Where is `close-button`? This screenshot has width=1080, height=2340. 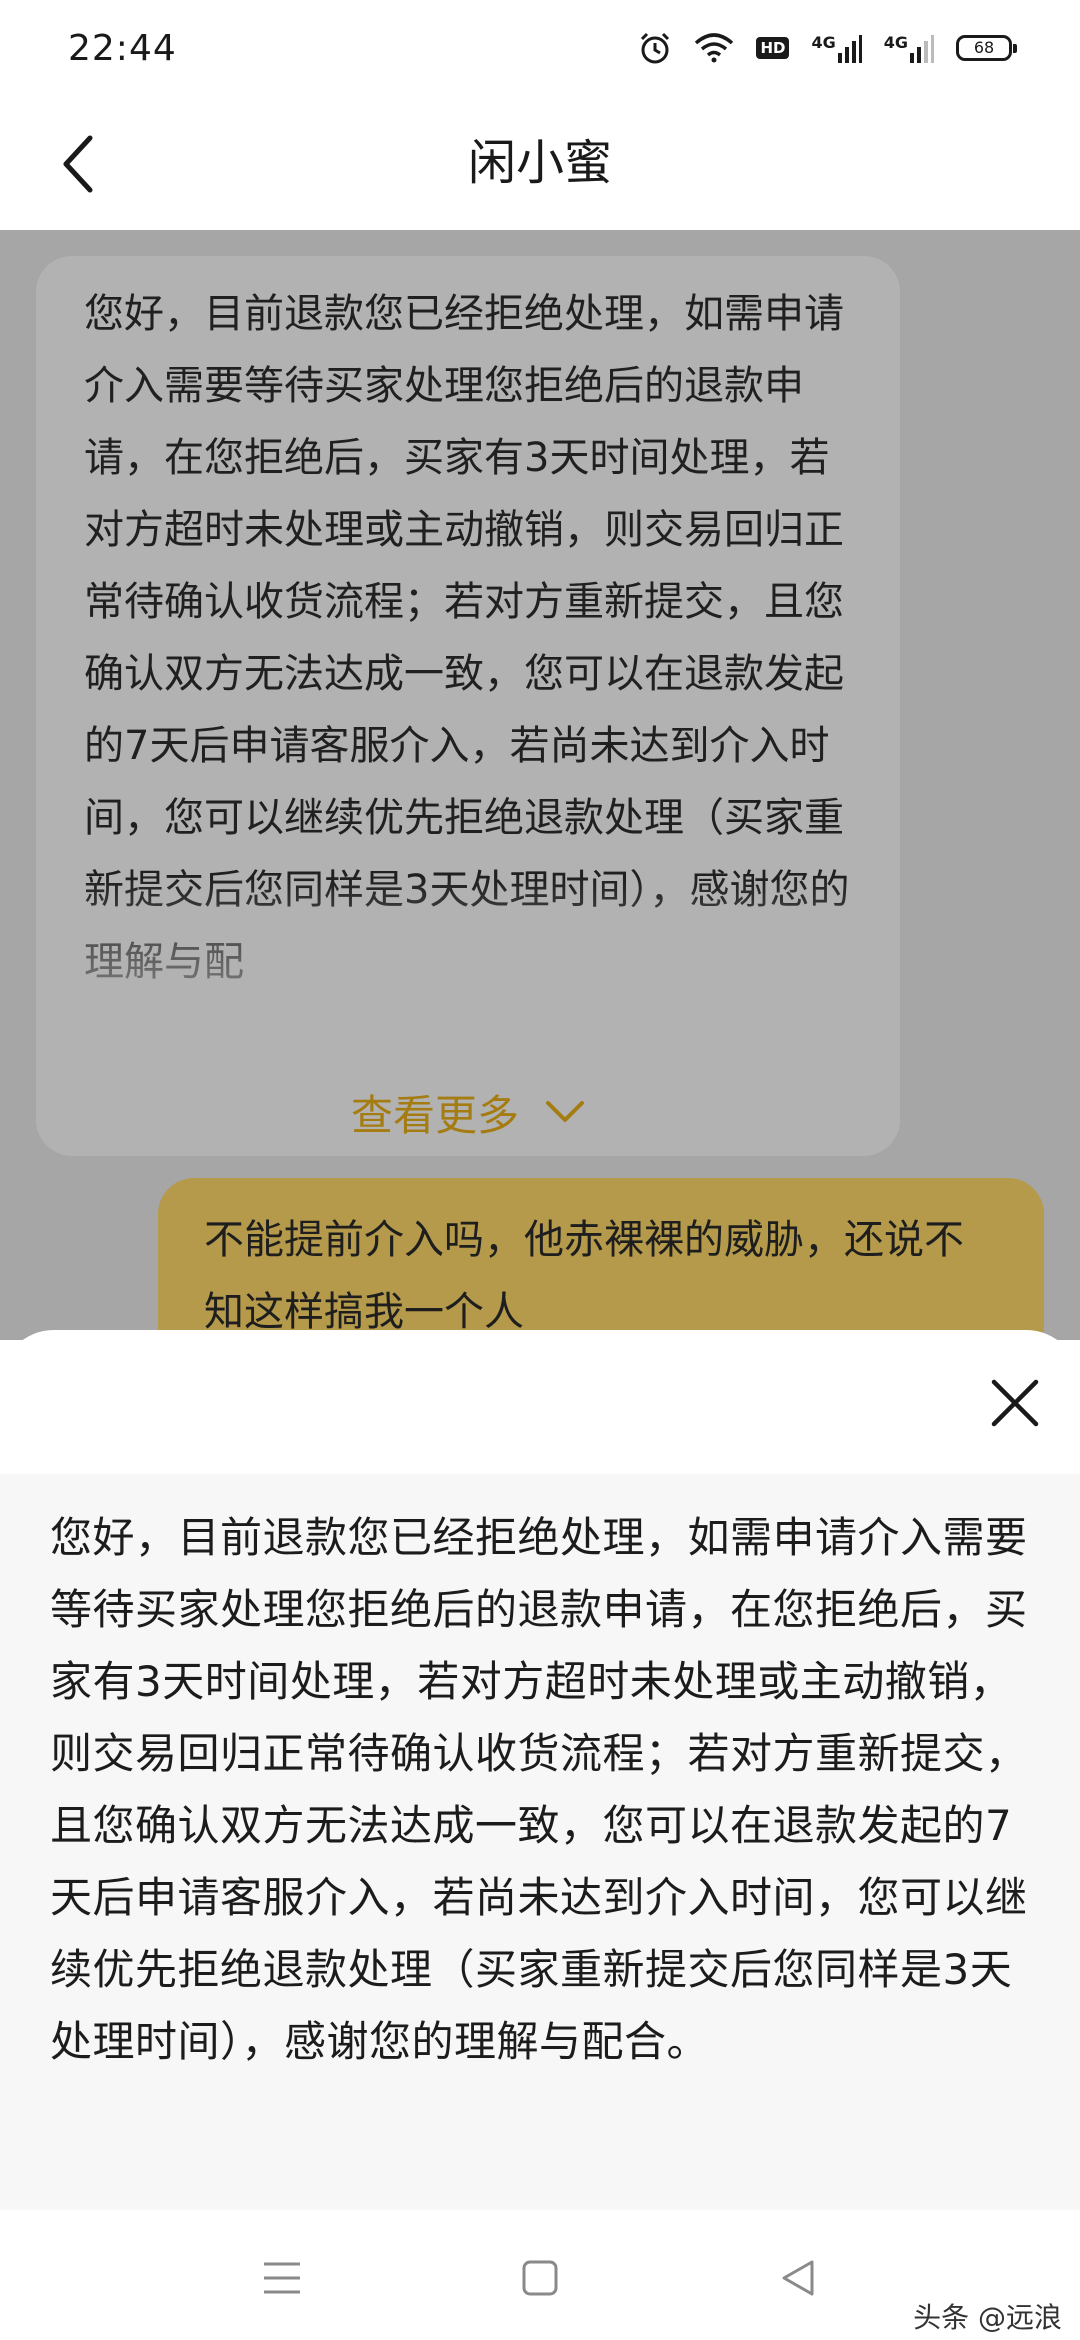 close-button is located at coordinates (1015, 1403).